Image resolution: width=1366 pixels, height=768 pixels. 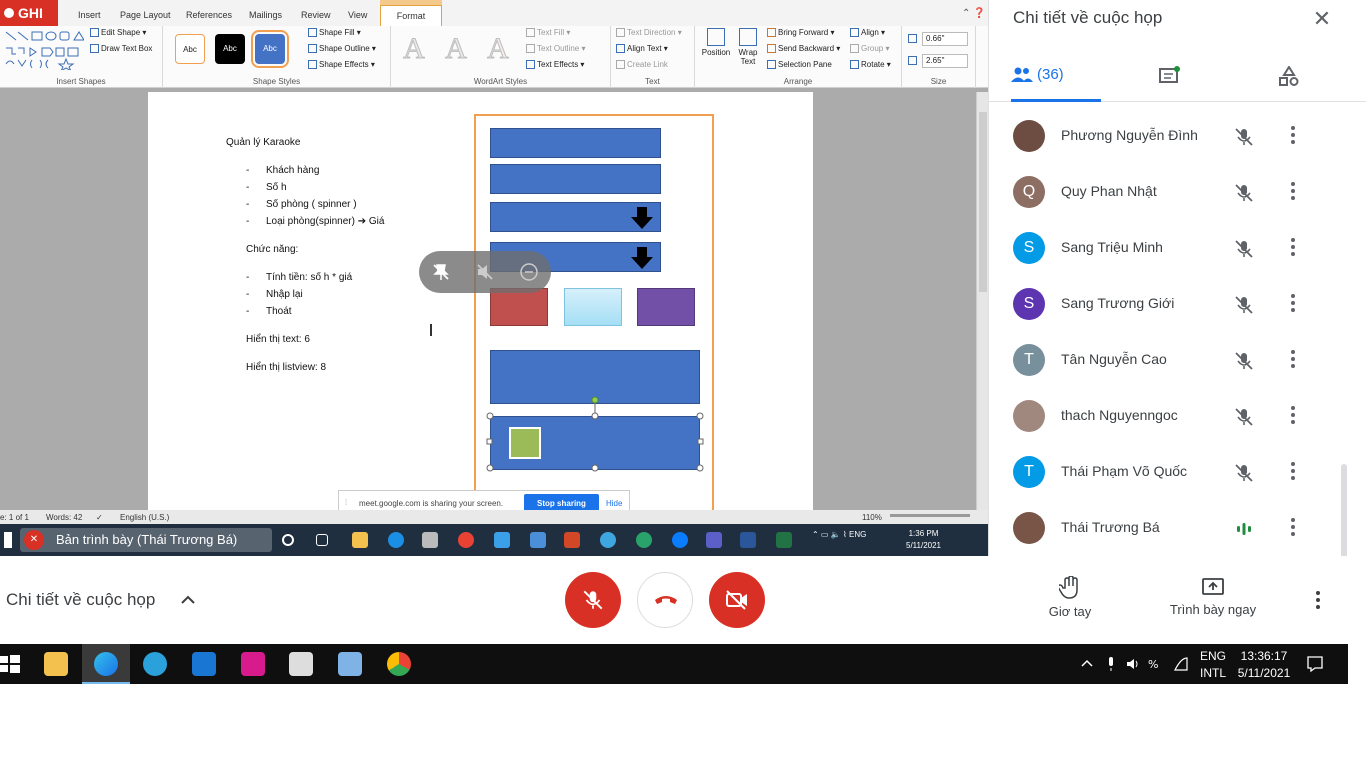 What do you see at coordinates (649, 33) in the screenshot?
I see `text-direction-button: Text Direction ▾` at bounding box center [649, 33].